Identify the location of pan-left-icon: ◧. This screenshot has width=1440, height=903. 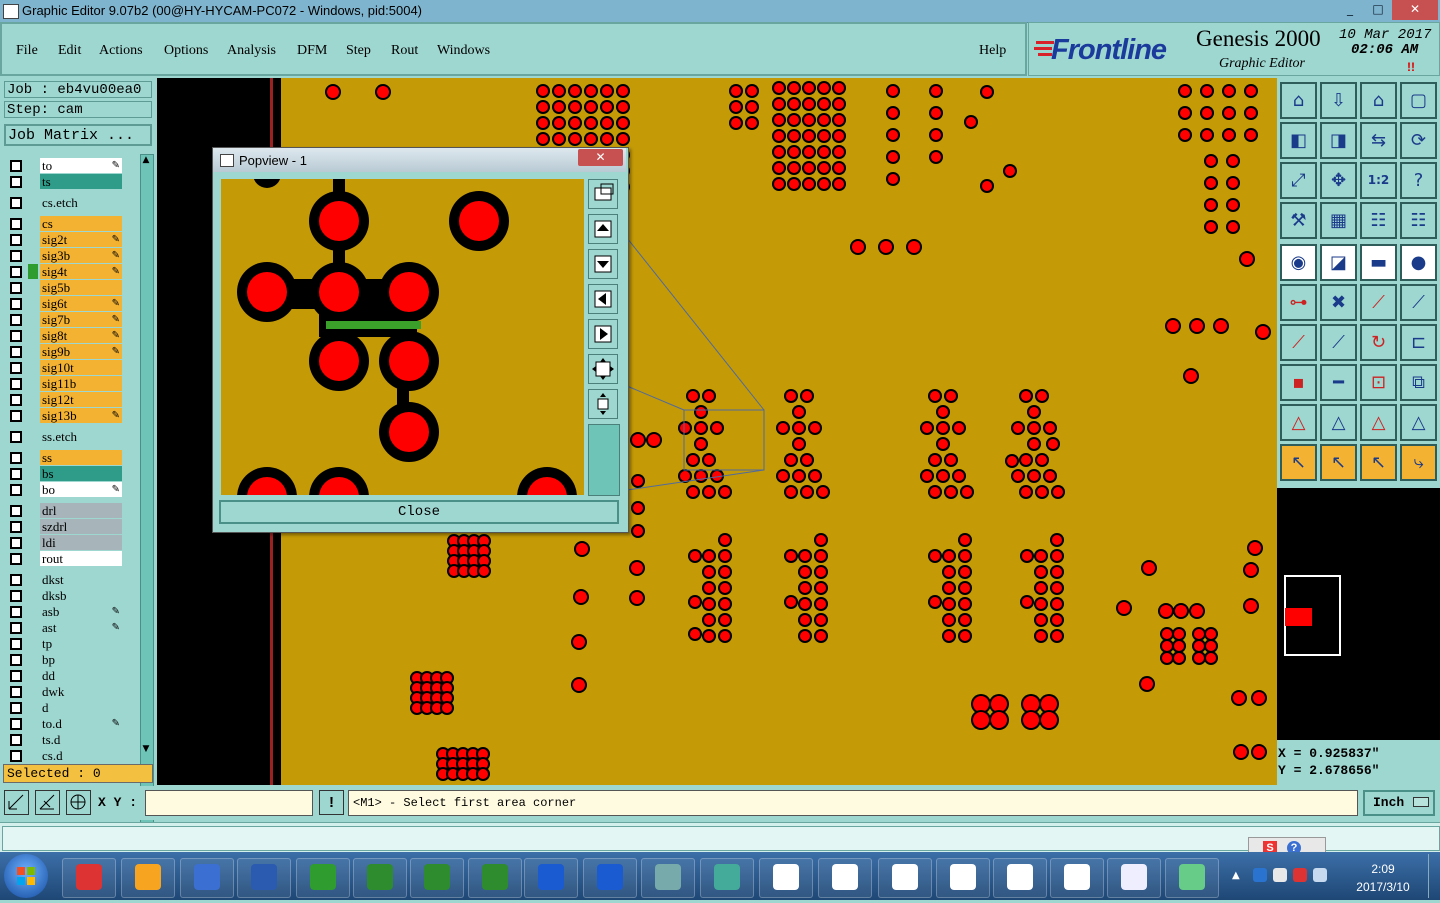
(1298, 140).